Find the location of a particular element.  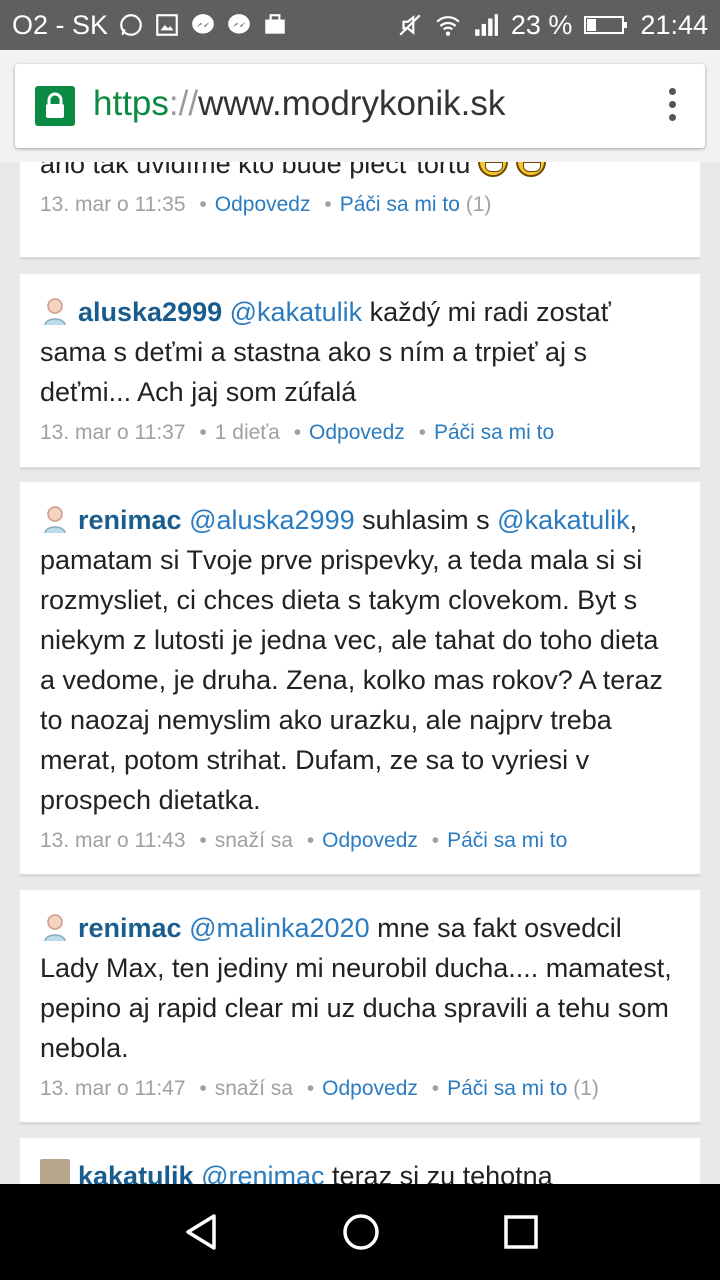

whatsapp-icon is located at coordinates (131, 25).